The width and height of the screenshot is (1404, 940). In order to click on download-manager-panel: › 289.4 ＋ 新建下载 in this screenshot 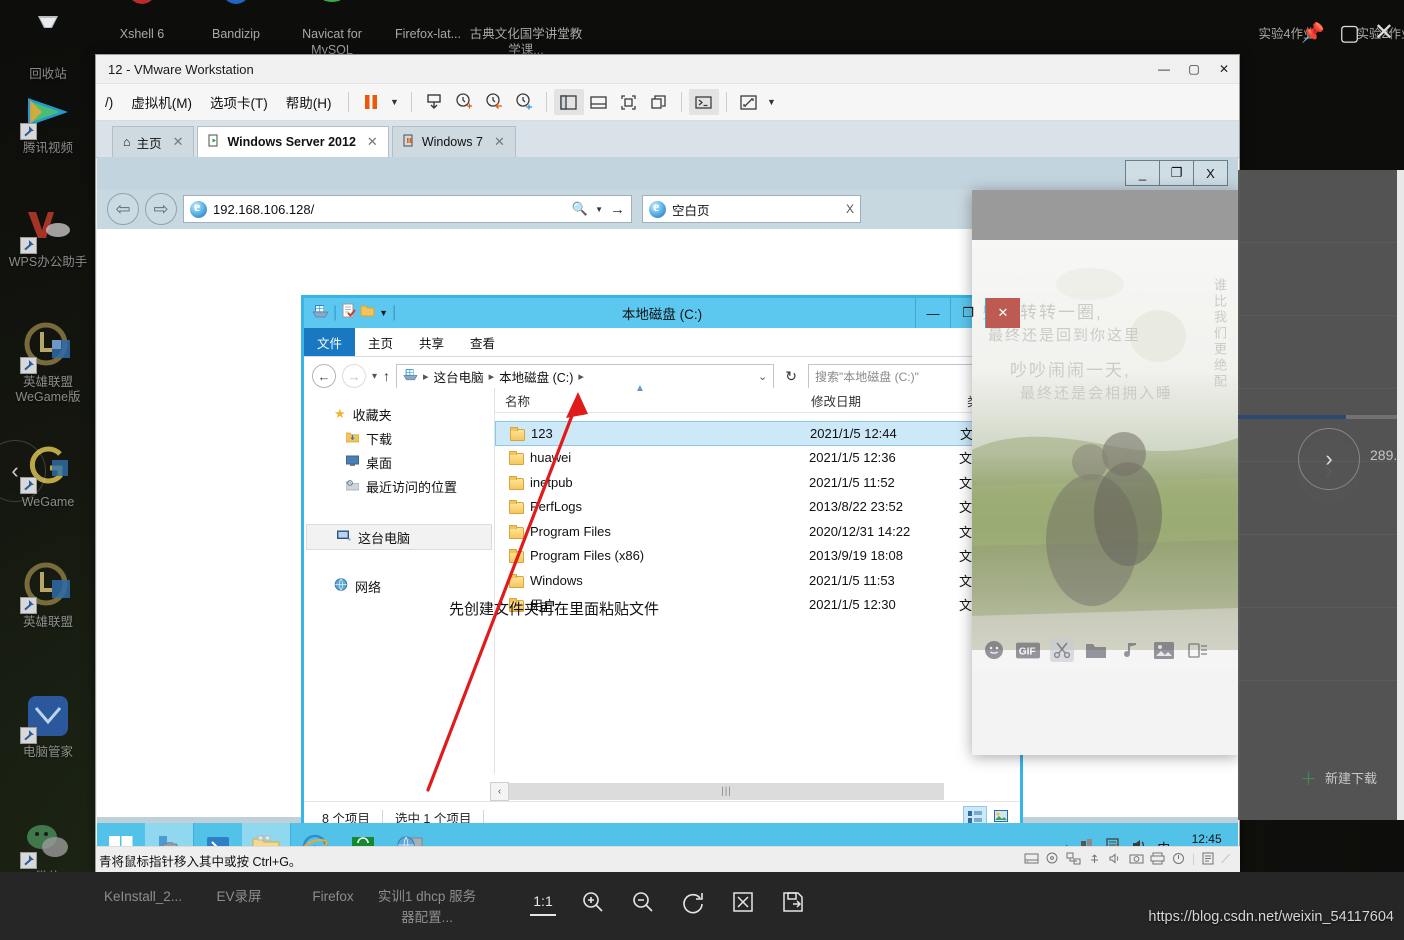, I will do `click(1321, 495)`.